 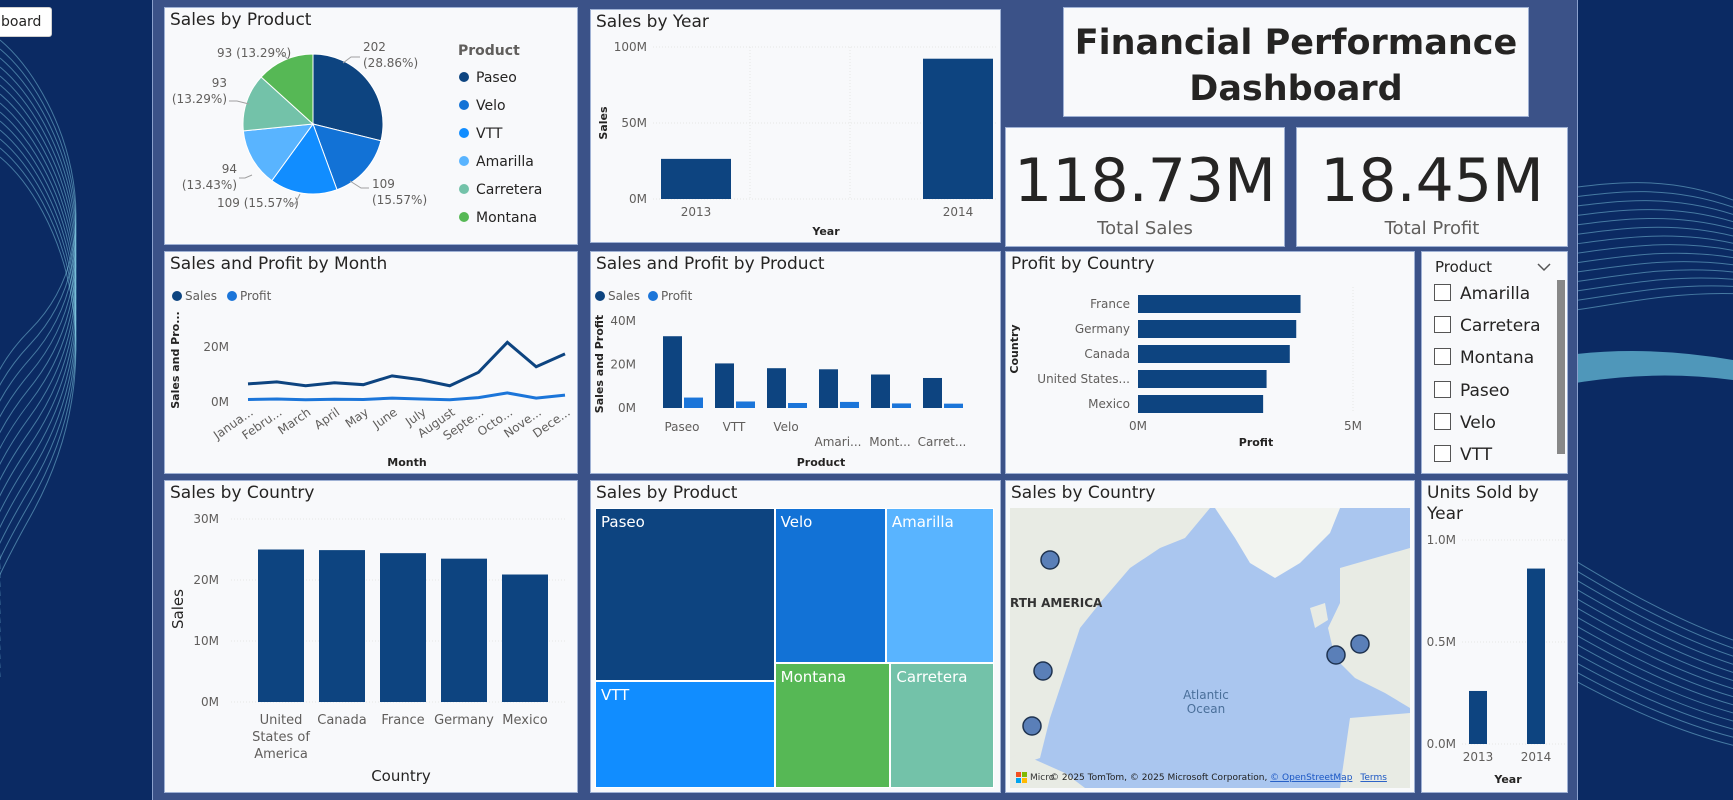 I want to click on terms-link: Terms, so click(x=1373, y=778).